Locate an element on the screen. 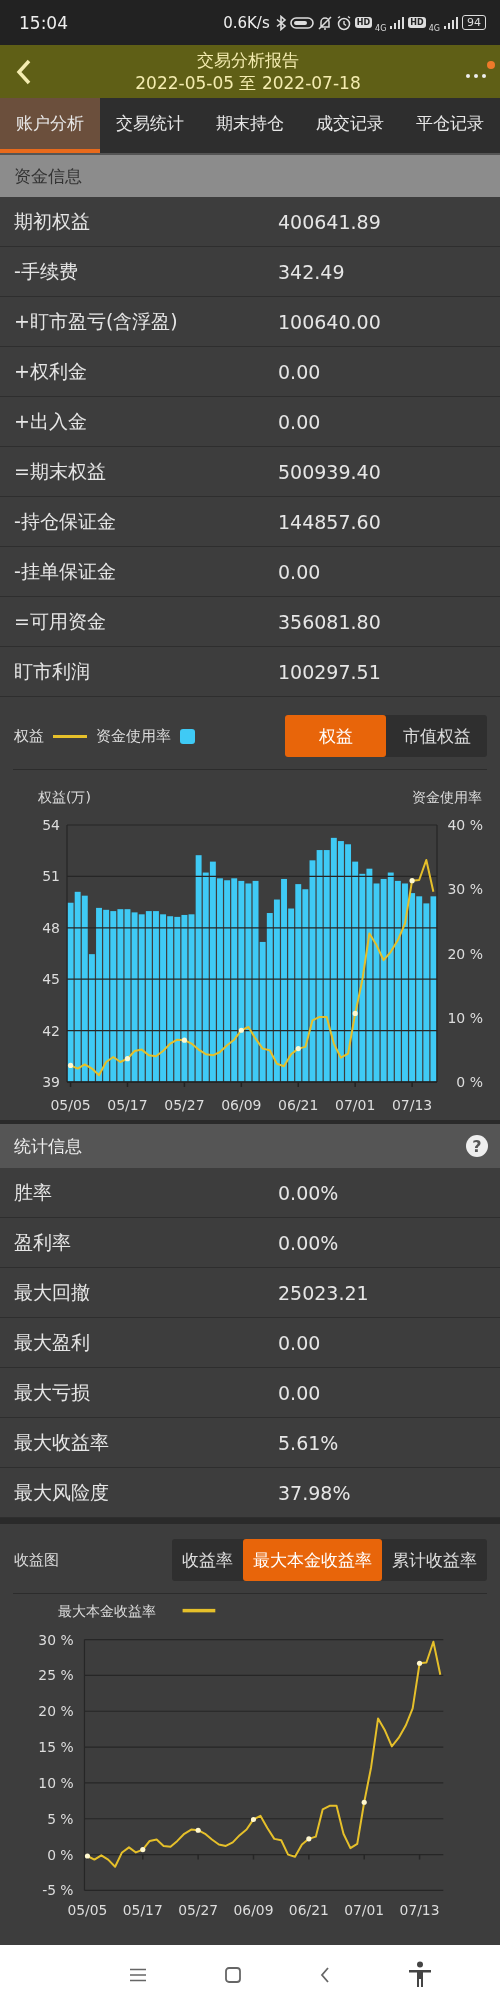 The height and width of the screenshot is (2005, 500). legend-line-icon is located at coordinates (70, 736).